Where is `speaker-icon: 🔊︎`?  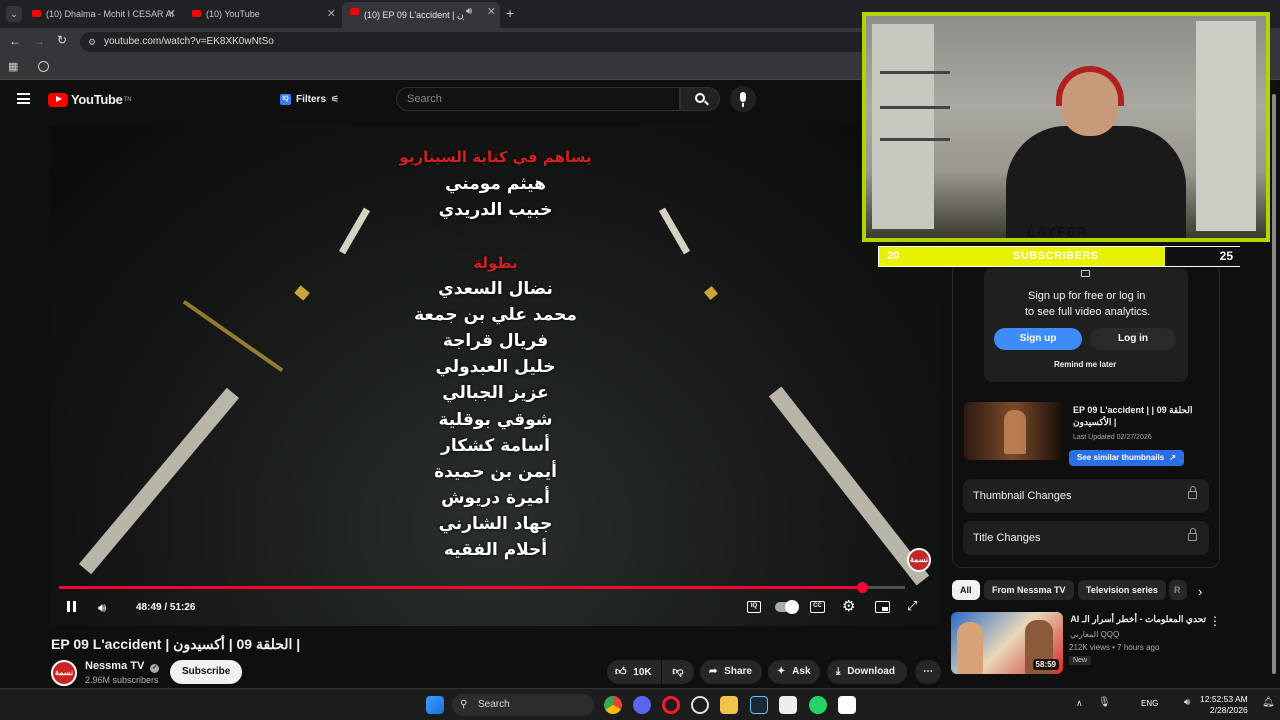 speaker-icon: 🔊︎ is located at coordinates (469, 11).